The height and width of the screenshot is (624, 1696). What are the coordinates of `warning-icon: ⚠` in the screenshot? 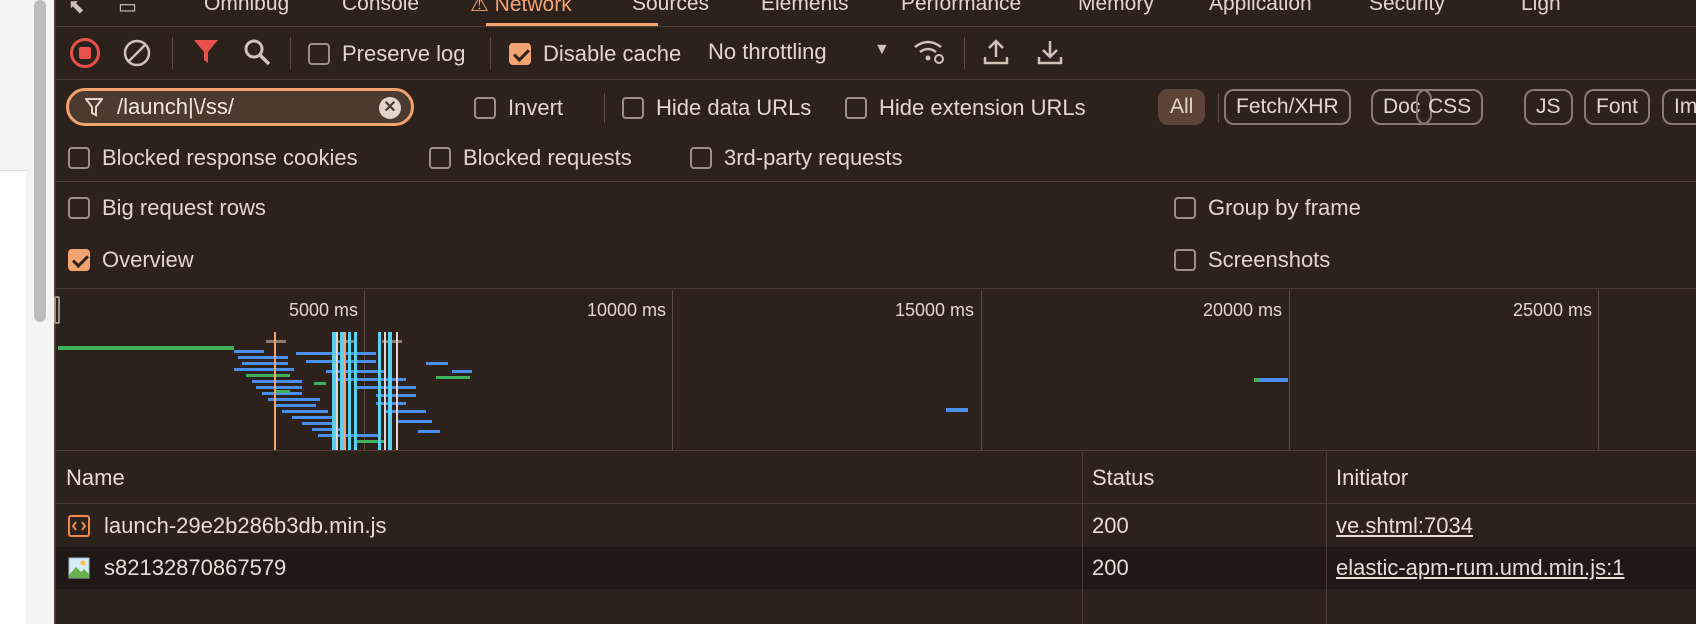 It's located at (482, 8).